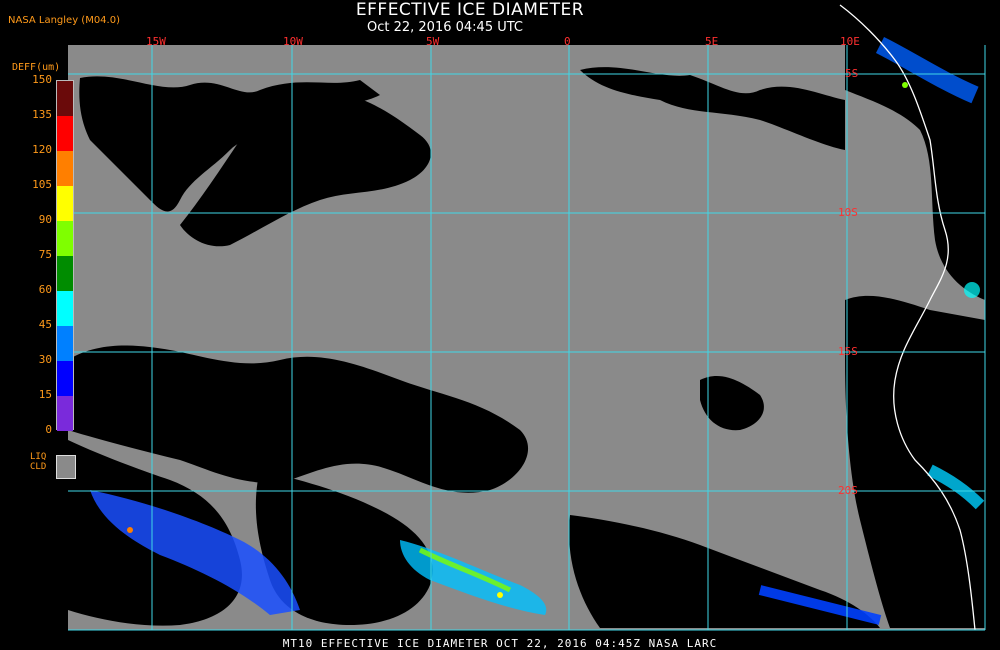  I want to click on longitude-label-10e: 10E, so click(850, 41).